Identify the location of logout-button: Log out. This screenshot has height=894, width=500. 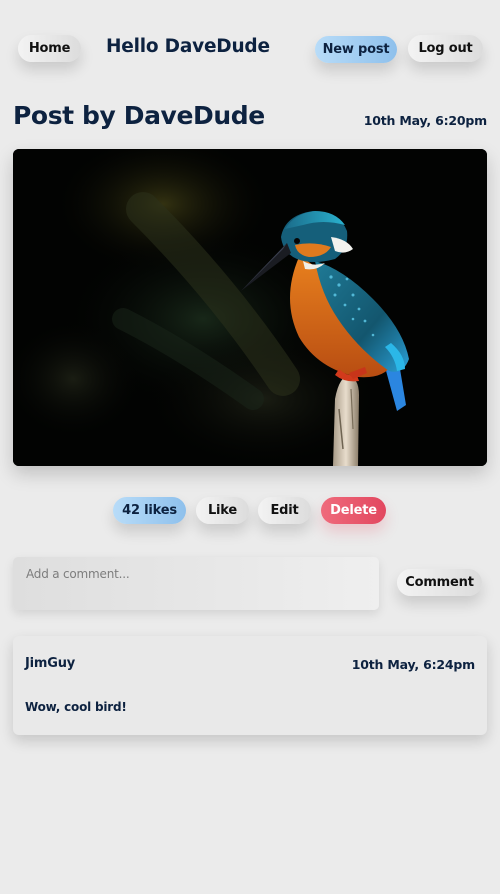
(445, 48).